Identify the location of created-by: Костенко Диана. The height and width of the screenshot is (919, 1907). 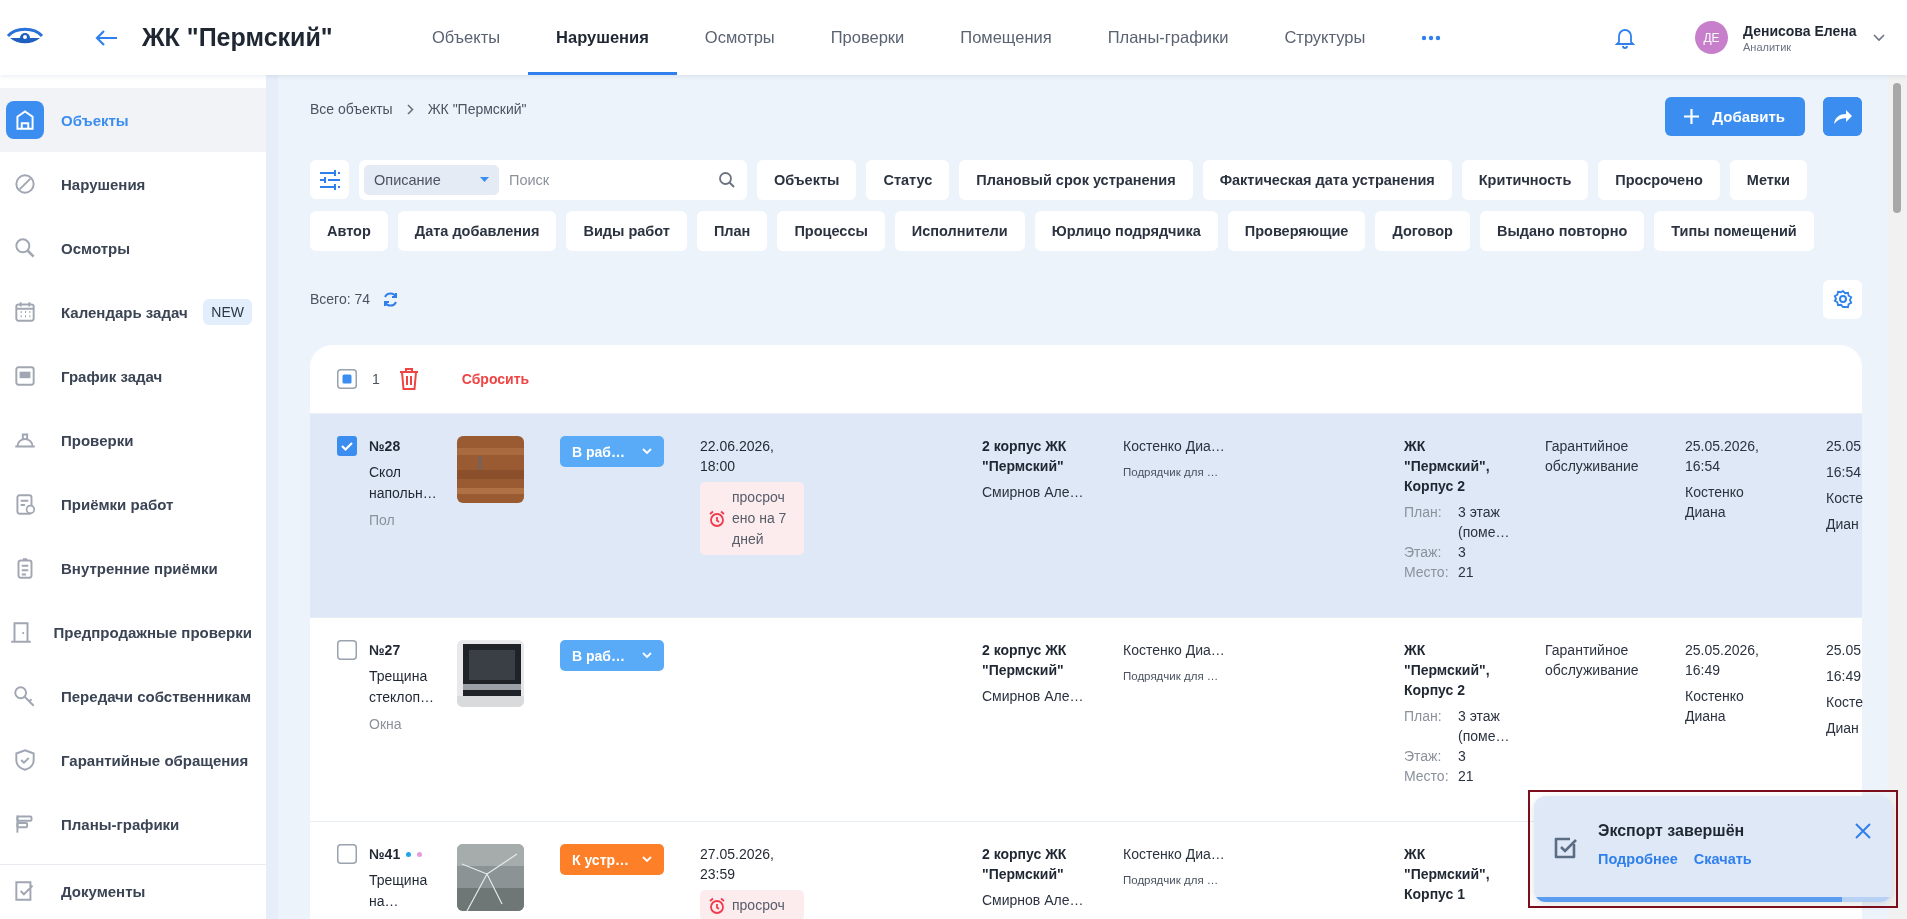
(1715, 502).